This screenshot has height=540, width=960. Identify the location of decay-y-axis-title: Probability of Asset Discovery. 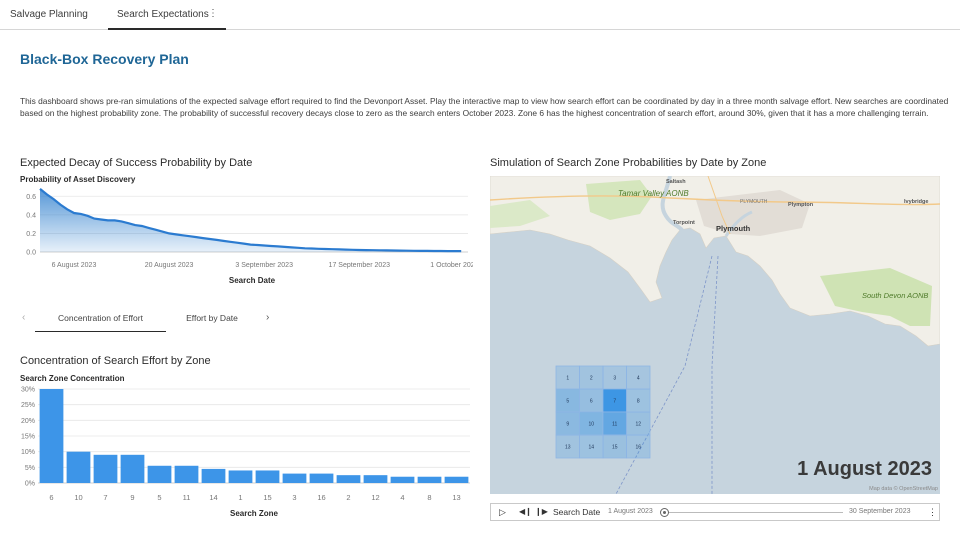
(78, 179).